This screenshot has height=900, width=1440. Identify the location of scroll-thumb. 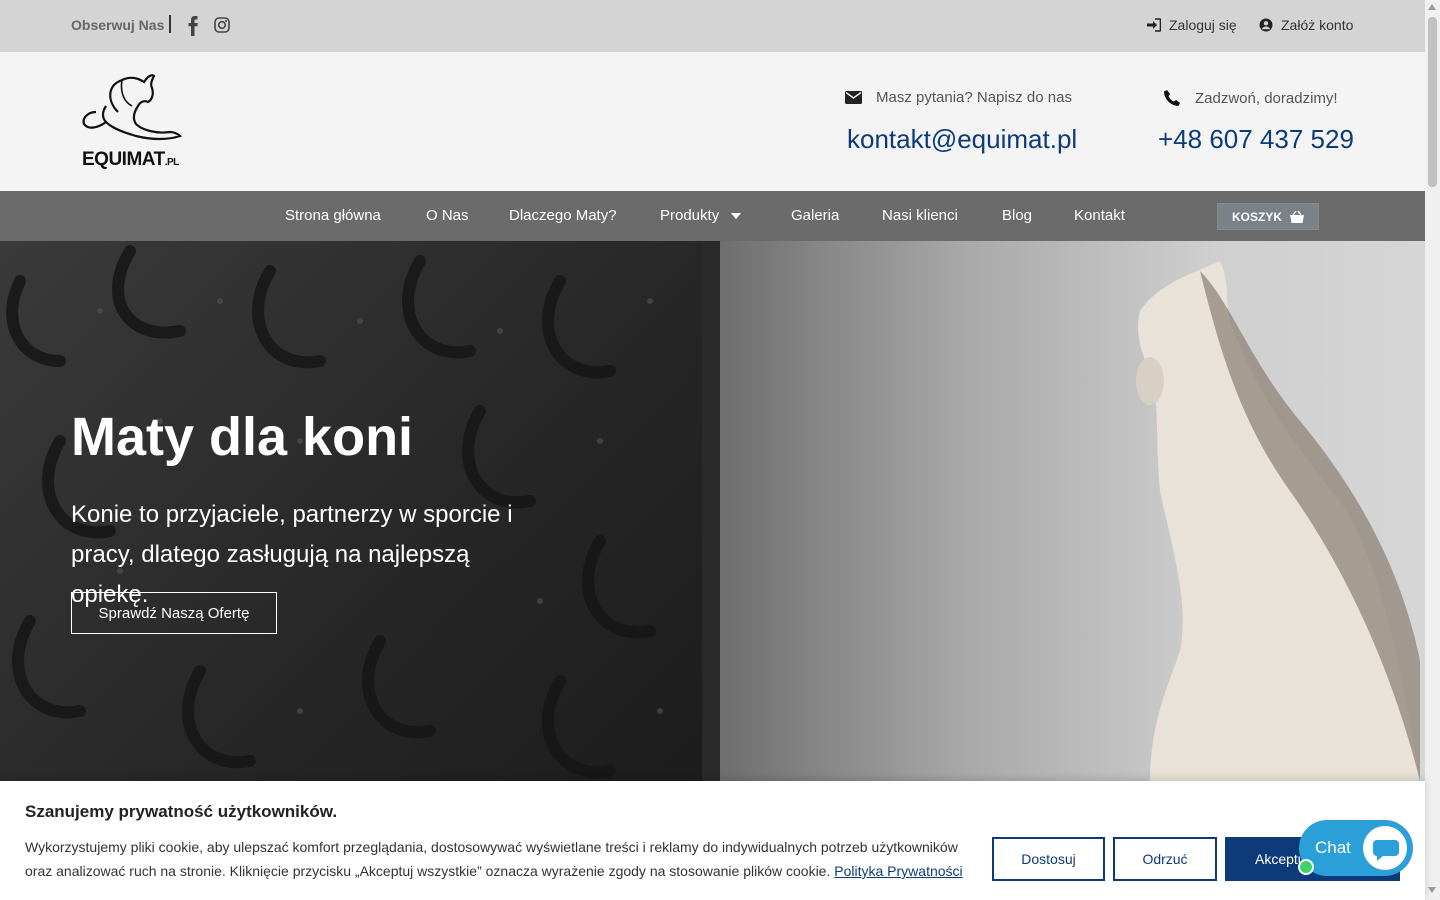
(1432, 102).